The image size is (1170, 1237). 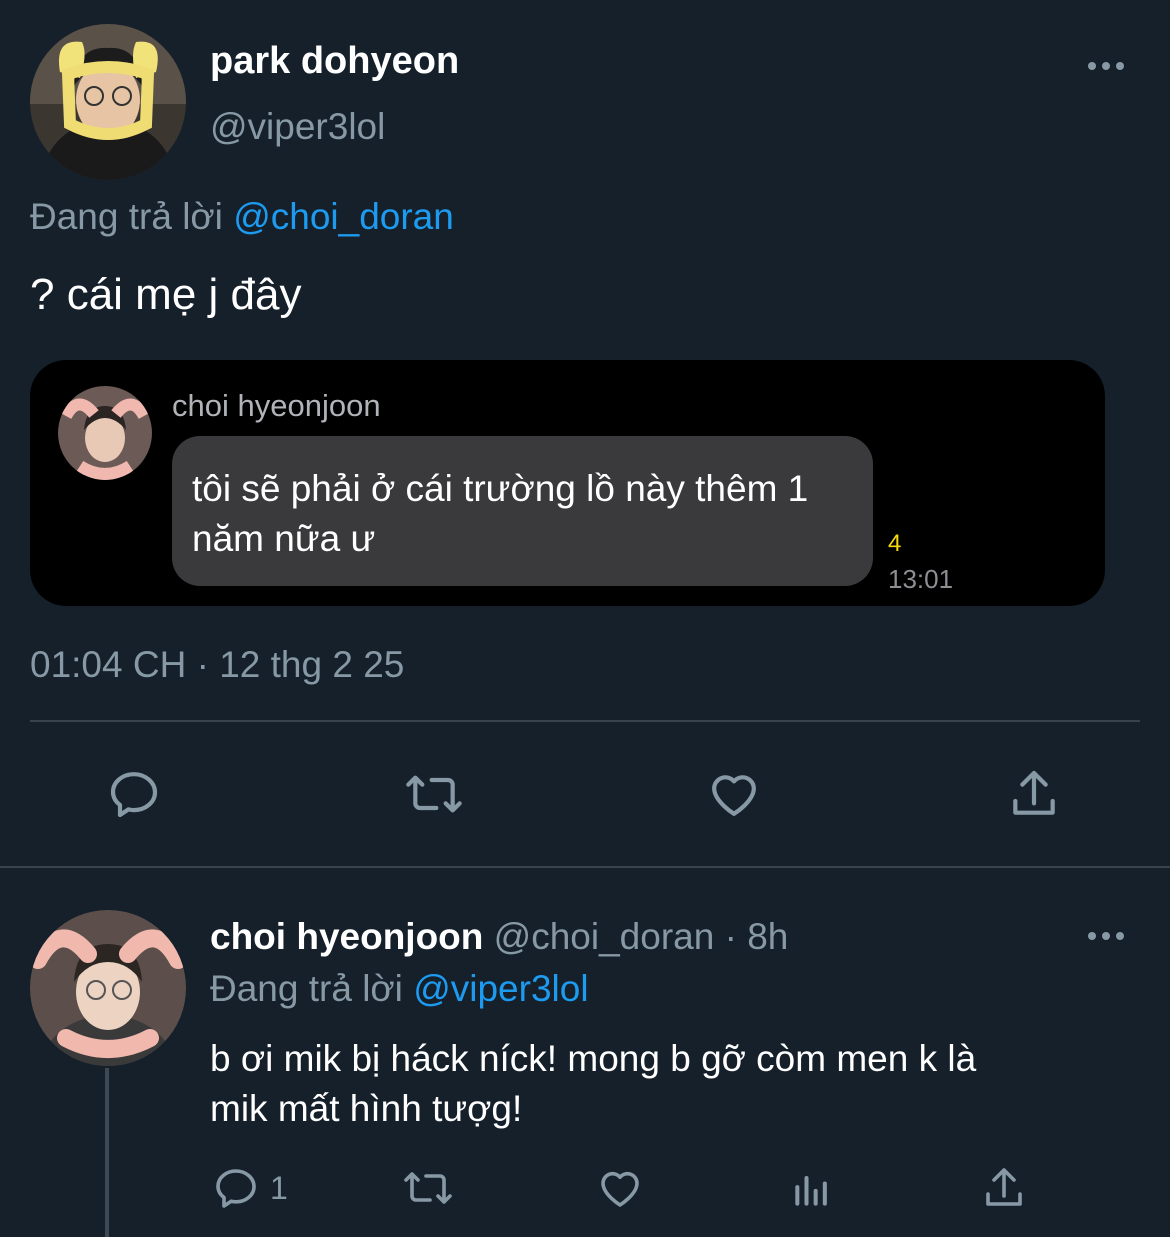 I want to click on reply-author-handle: @choi_doran, so click(x=604, y=936).